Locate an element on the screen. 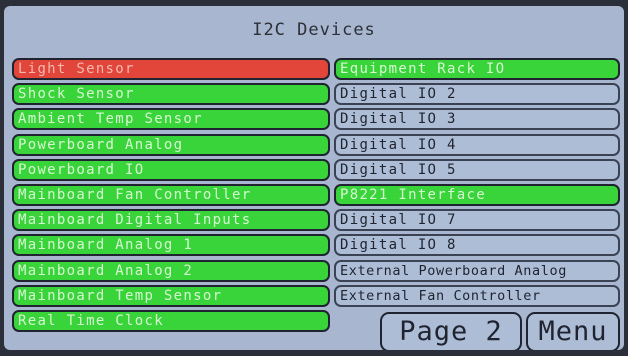  page-button: Page 2 is located at coordinates (451, 331).